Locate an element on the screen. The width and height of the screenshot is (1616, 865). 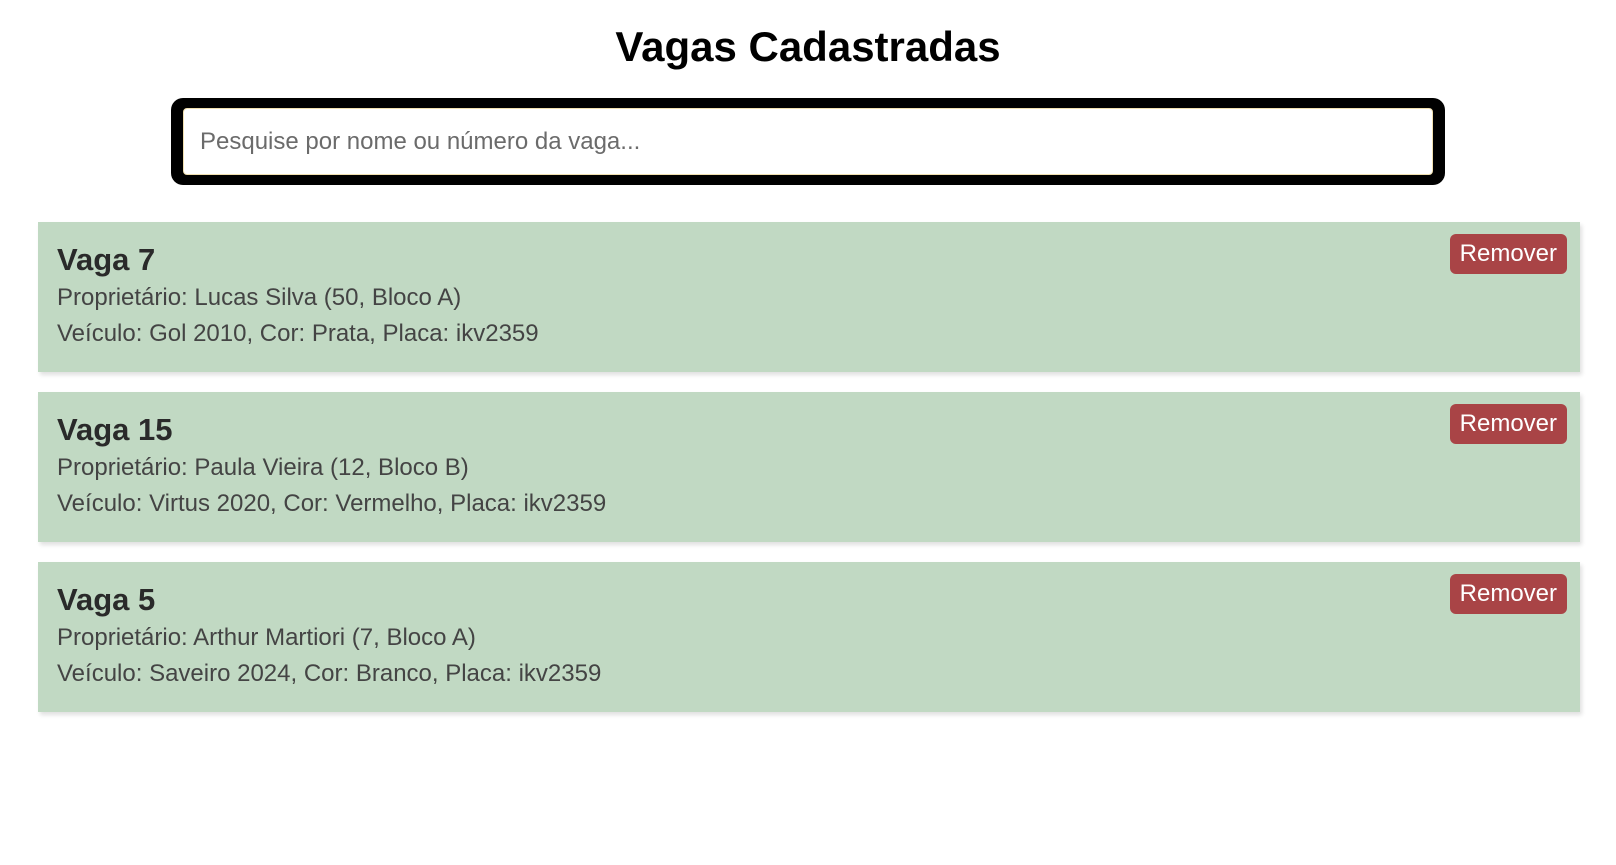
search-input is located at coordinates (808, 141).